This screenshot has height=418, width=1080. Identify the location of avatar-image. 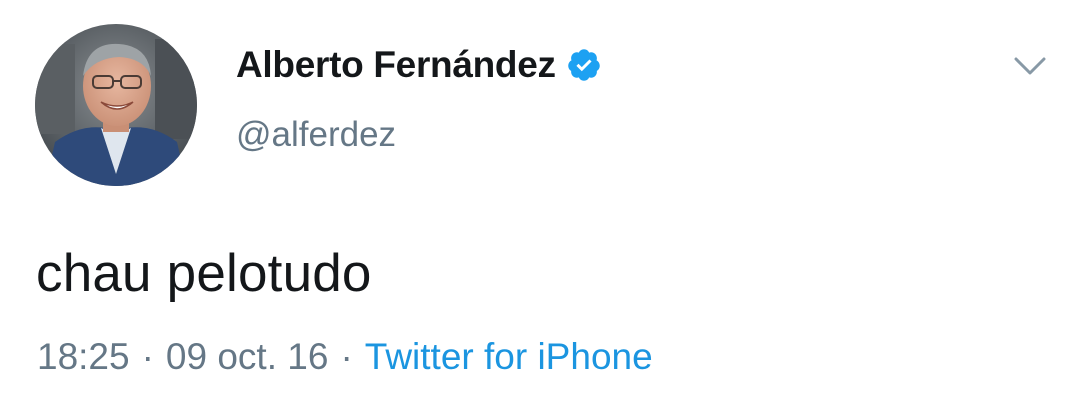
(116, 105).